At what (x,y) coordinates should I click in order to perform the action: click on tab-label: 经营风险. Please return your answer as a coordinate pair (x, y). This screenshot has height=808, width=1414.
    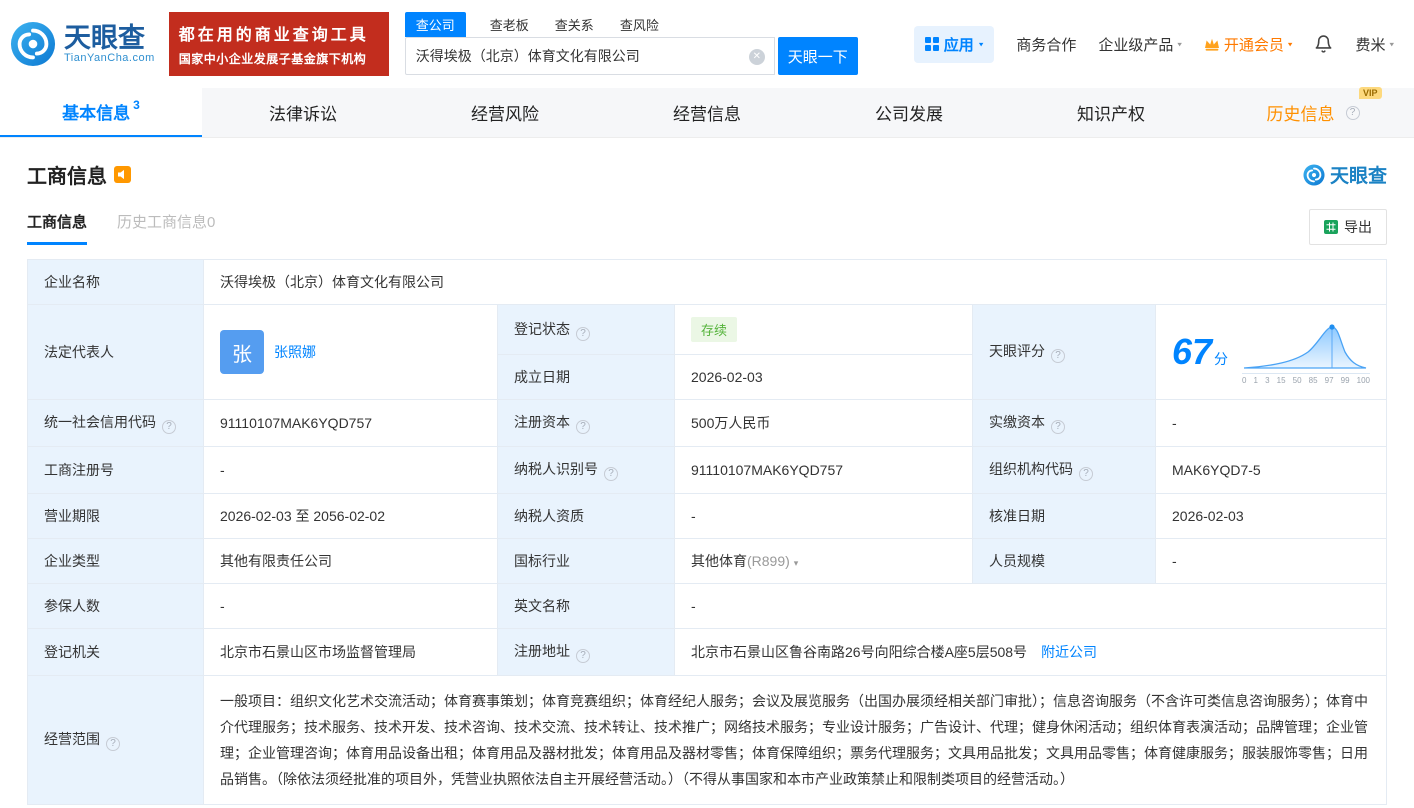
    Looking at the image, I should click on (505, 114).